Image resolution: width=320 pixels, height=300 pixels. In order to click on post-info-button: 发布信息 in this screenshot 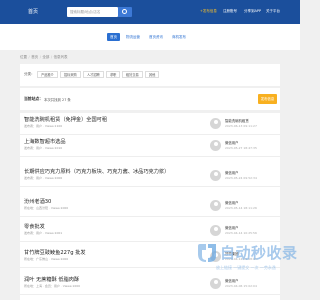, I will do `click(267, 99)`.